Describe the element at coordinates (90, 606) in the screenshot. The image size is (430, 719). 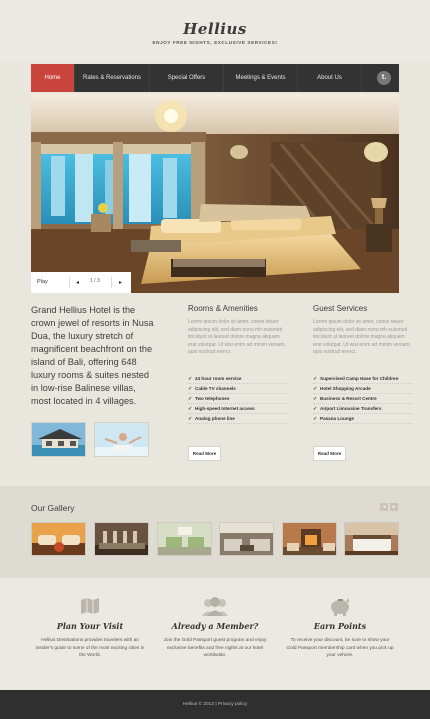
I see `map-icon` at that location.